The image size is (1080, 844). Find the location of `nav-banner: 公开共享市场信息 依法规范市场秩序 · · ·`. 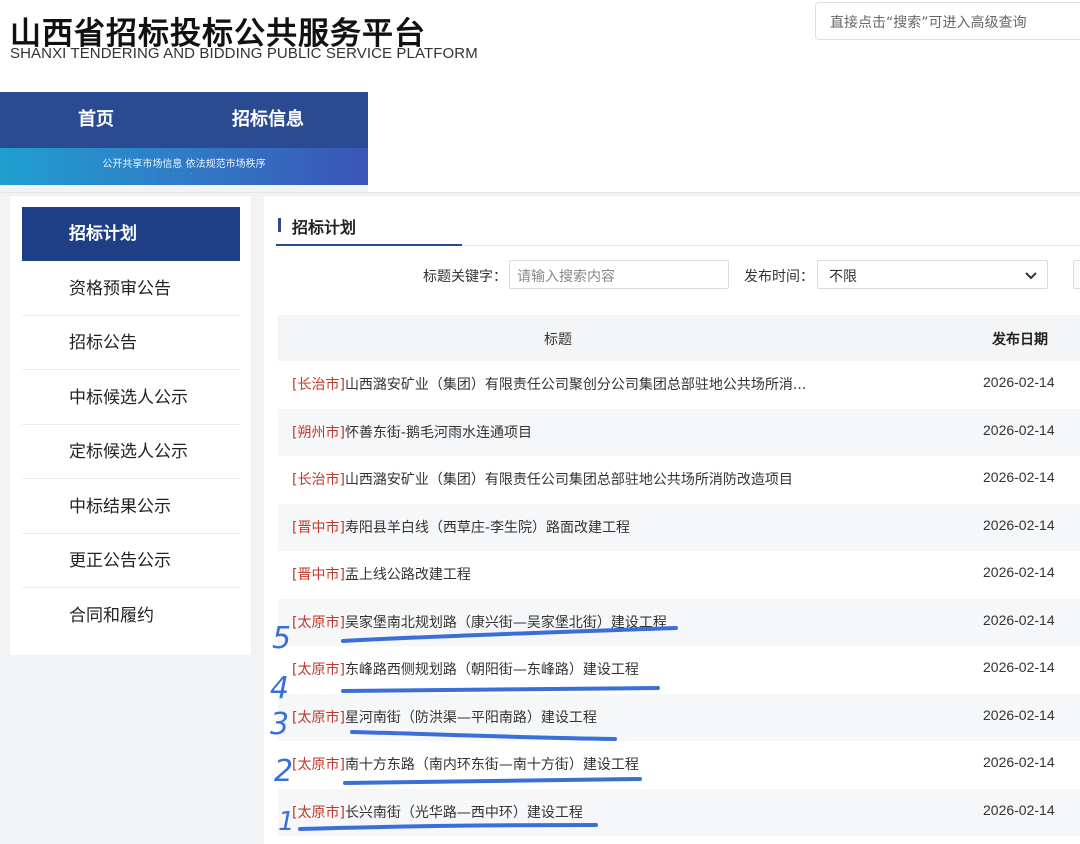

nav-banner: 公开共享市场信息 依法规范市场秩序 · · · is located at coordinates (184, 166).